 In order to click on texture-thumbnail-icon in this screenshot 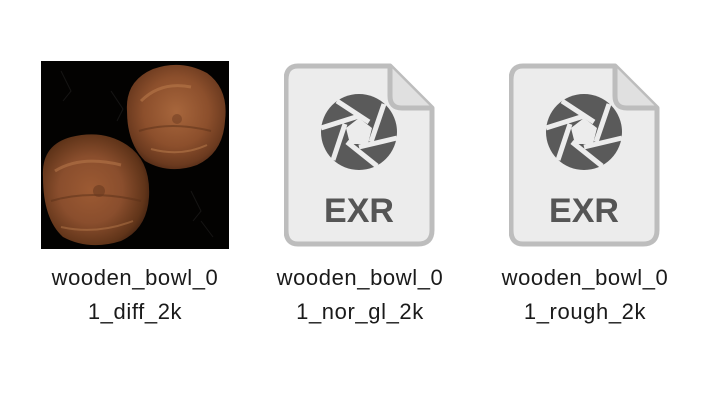, I will do `click(135, 155)`.